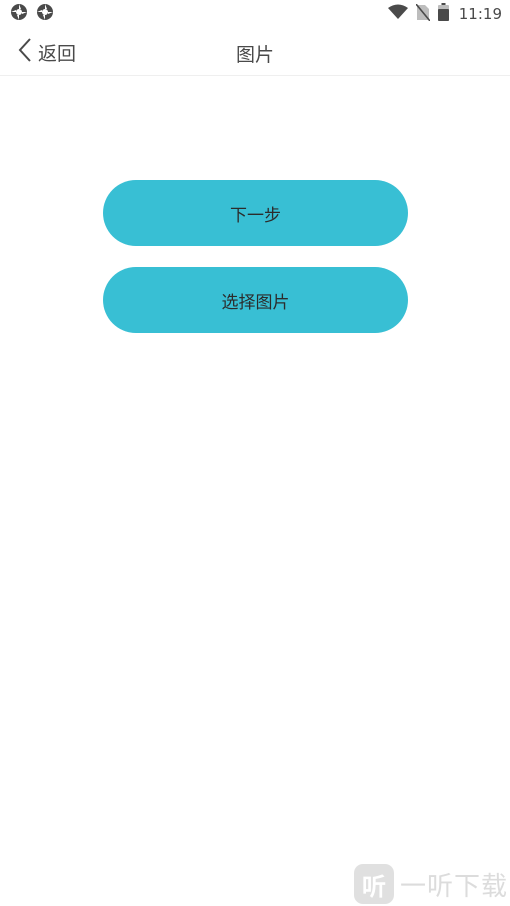 The width and height of the screenshot is (510, 906). What do you see at coordinates (453, 886) in the screenshot?
I see `watermark-text: 一听下载` at bounding box center [453, 886].